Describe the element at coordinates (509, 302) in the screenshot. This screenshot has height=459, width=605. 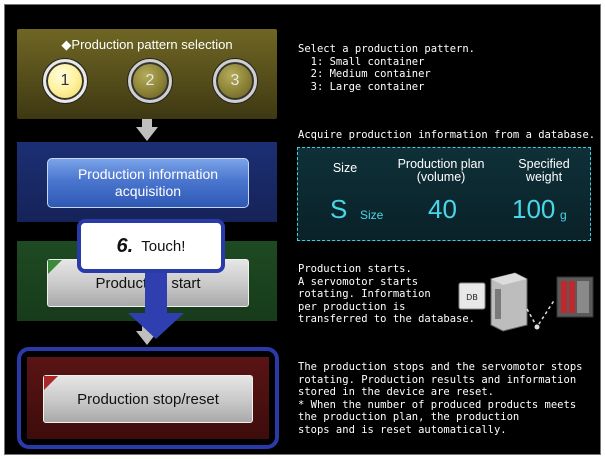
I see `server-icon` at that location.